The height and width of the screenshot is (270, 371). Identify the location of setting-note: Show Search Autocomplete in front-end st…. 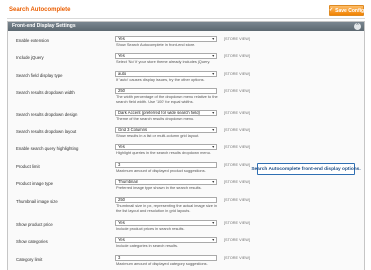
(156, 44).